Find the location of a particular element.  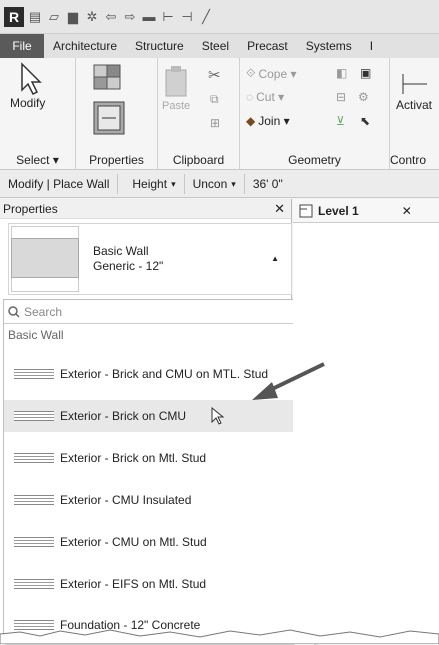

paste-label: Paste is located at coordinates (176, 106).